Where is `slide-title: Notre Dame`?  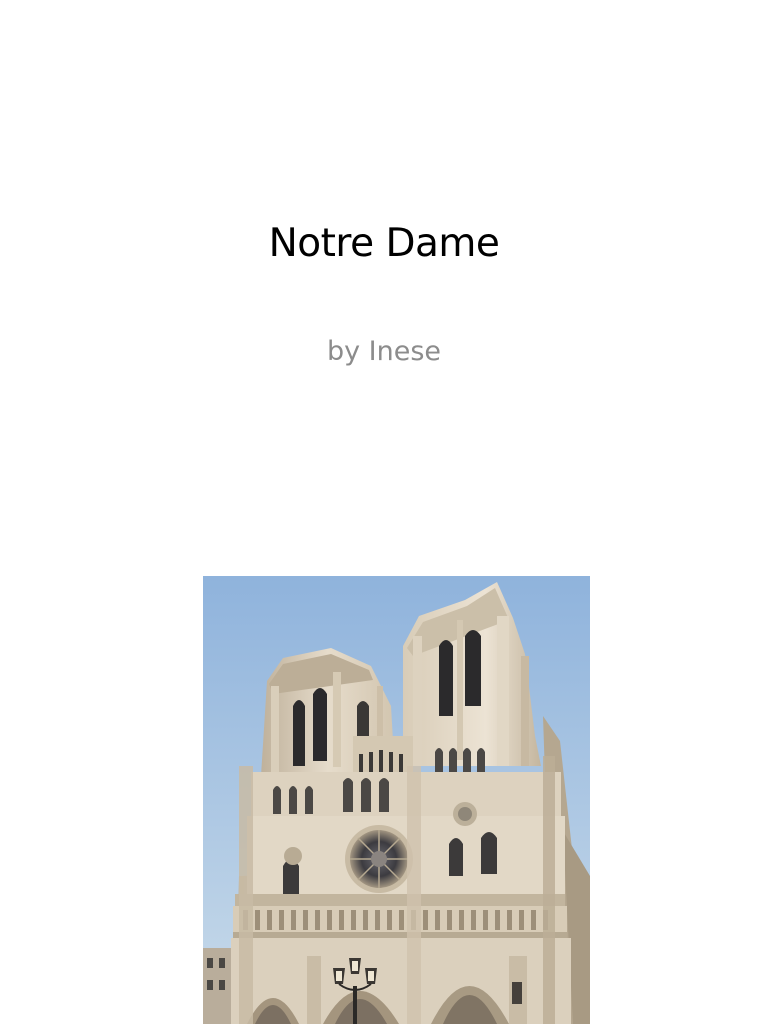
slide-title: Notre Dame is located at coordinates (384, 243).